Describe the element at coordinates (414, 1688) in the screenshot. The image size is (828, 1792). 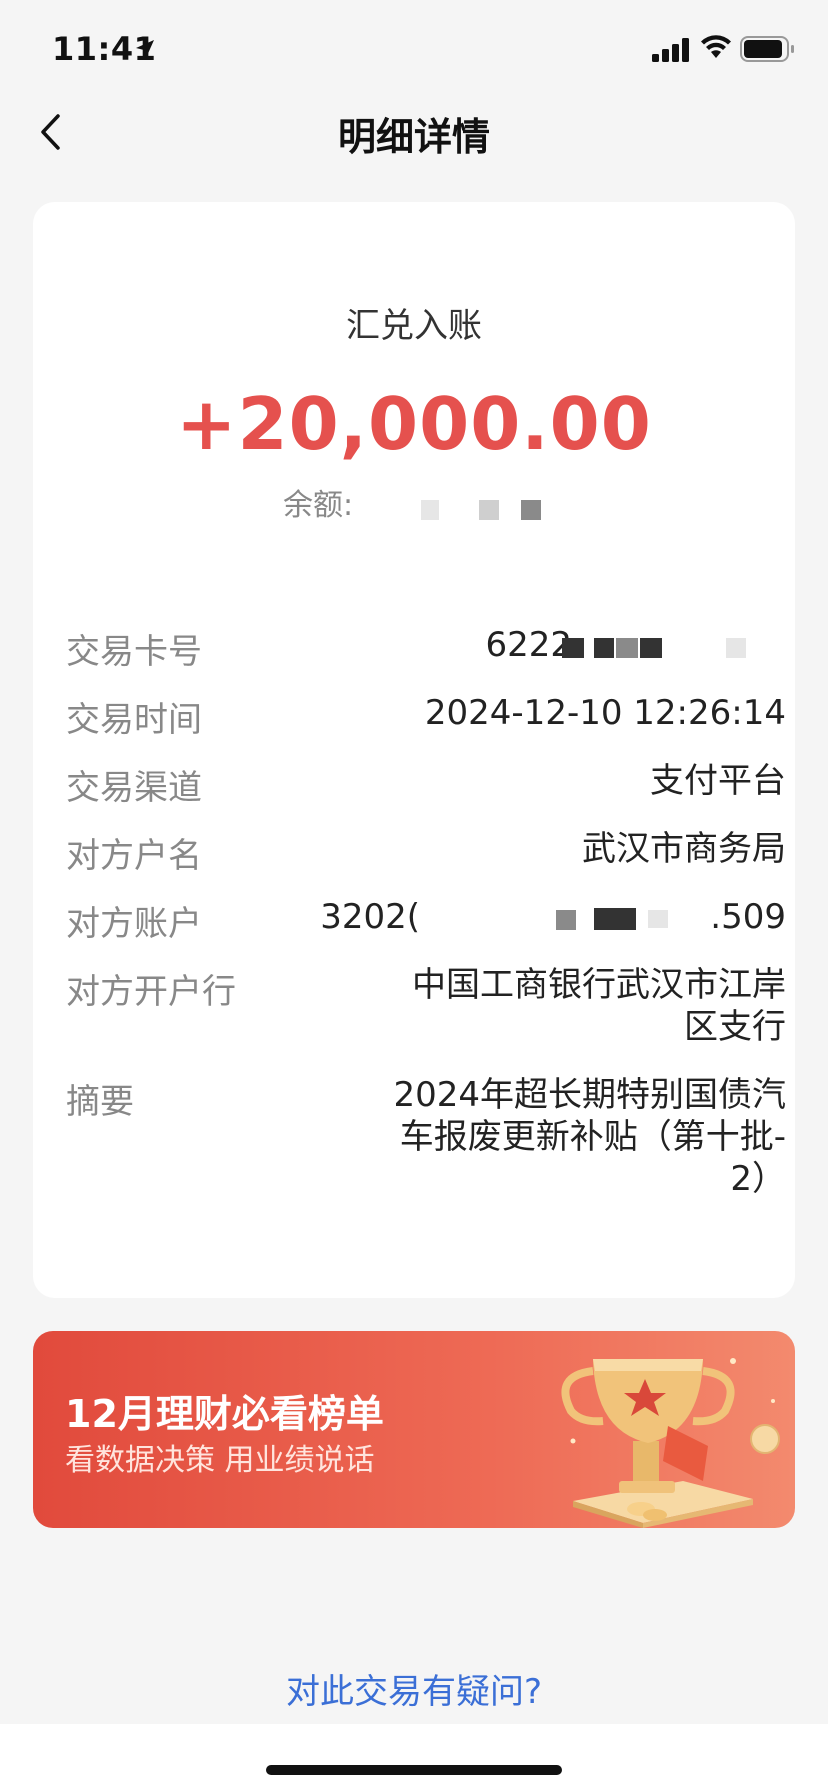
I see `transaction-question-link: 对此交易有疑问?` at that location.